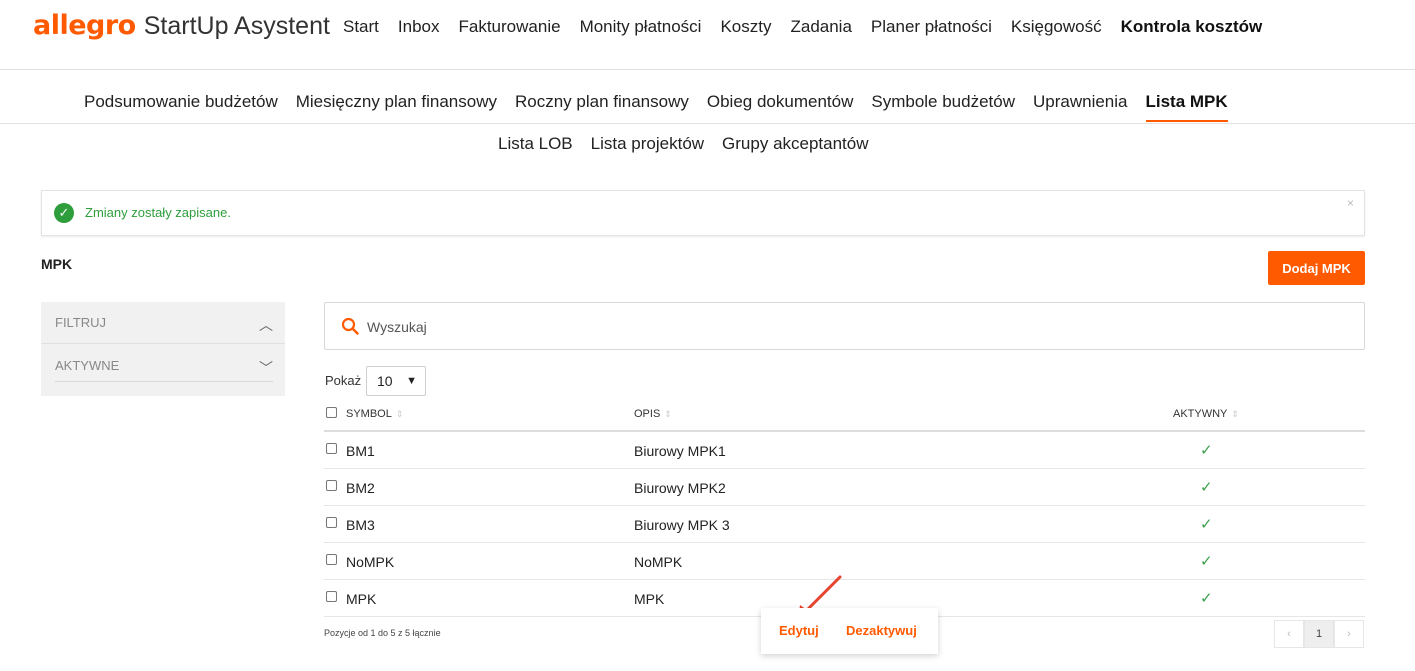 The height and width of the screenshot is (671, 1415). I want to click on filter-divider, so click(163, 343).